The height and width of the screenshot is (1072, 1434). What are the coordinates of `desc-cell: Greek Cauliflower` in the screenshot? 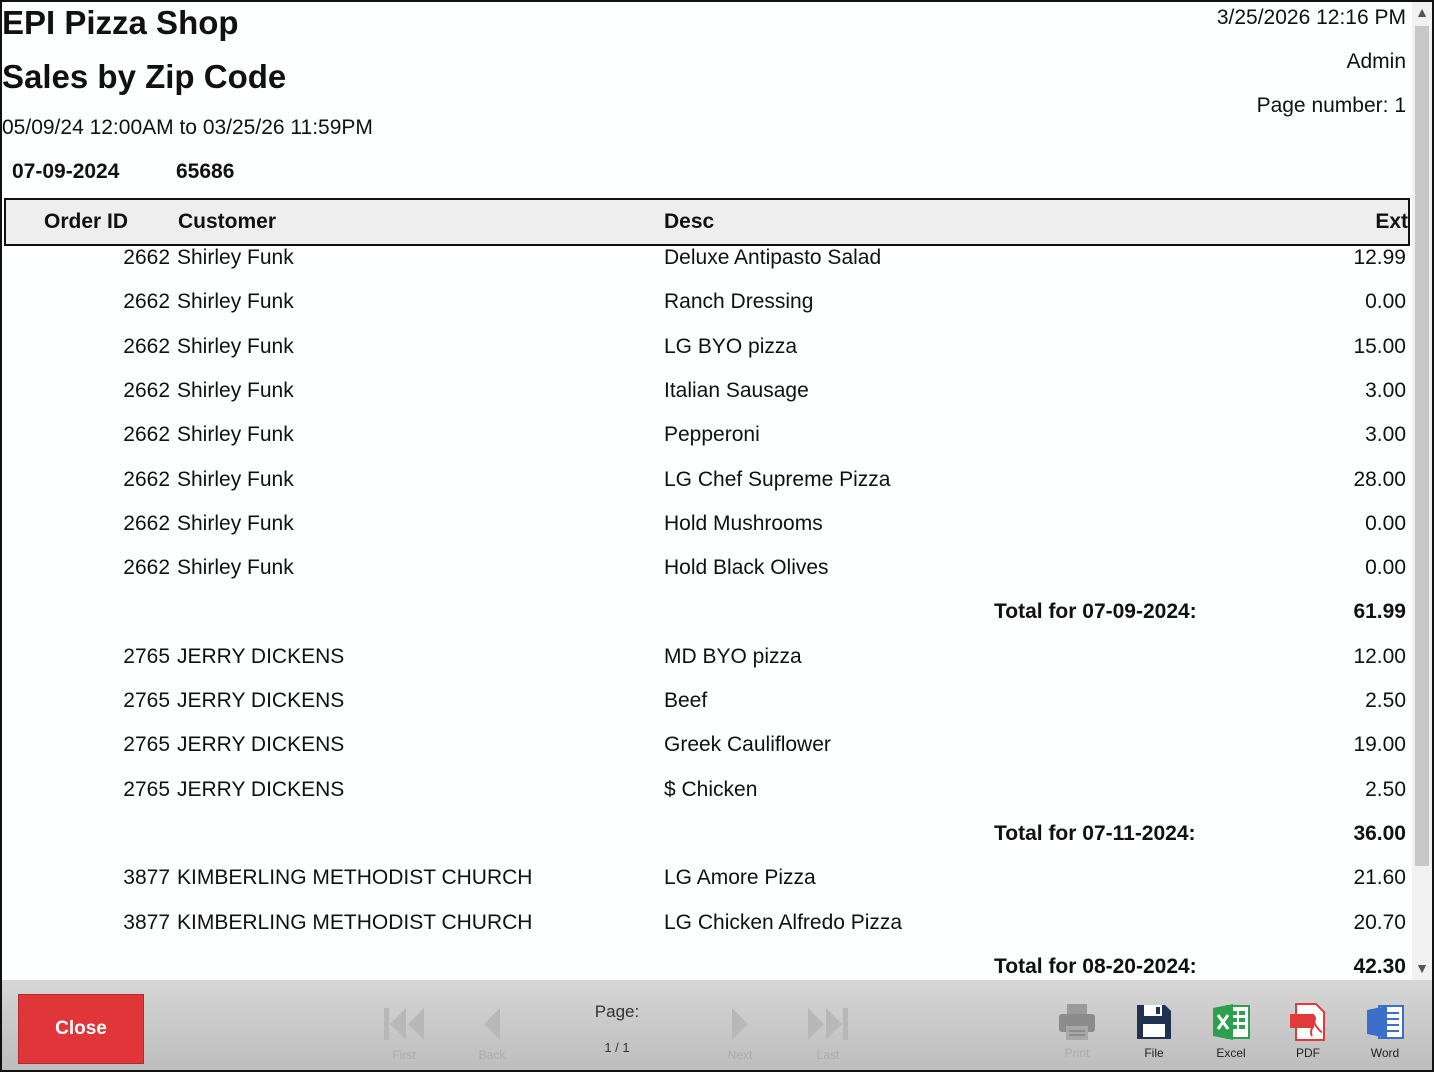 It's located at (747, 745).